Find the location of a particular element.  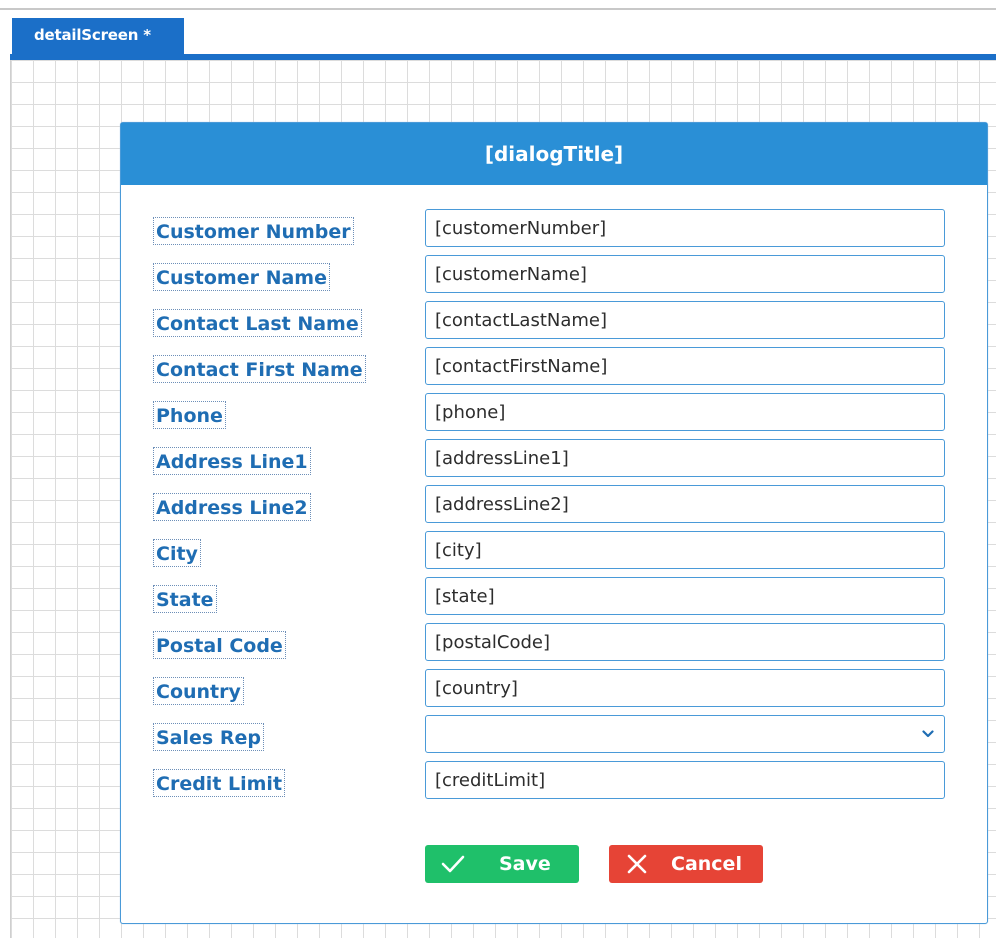

label-sales-rep: Sales Rep is located at coordinates (208, 737).